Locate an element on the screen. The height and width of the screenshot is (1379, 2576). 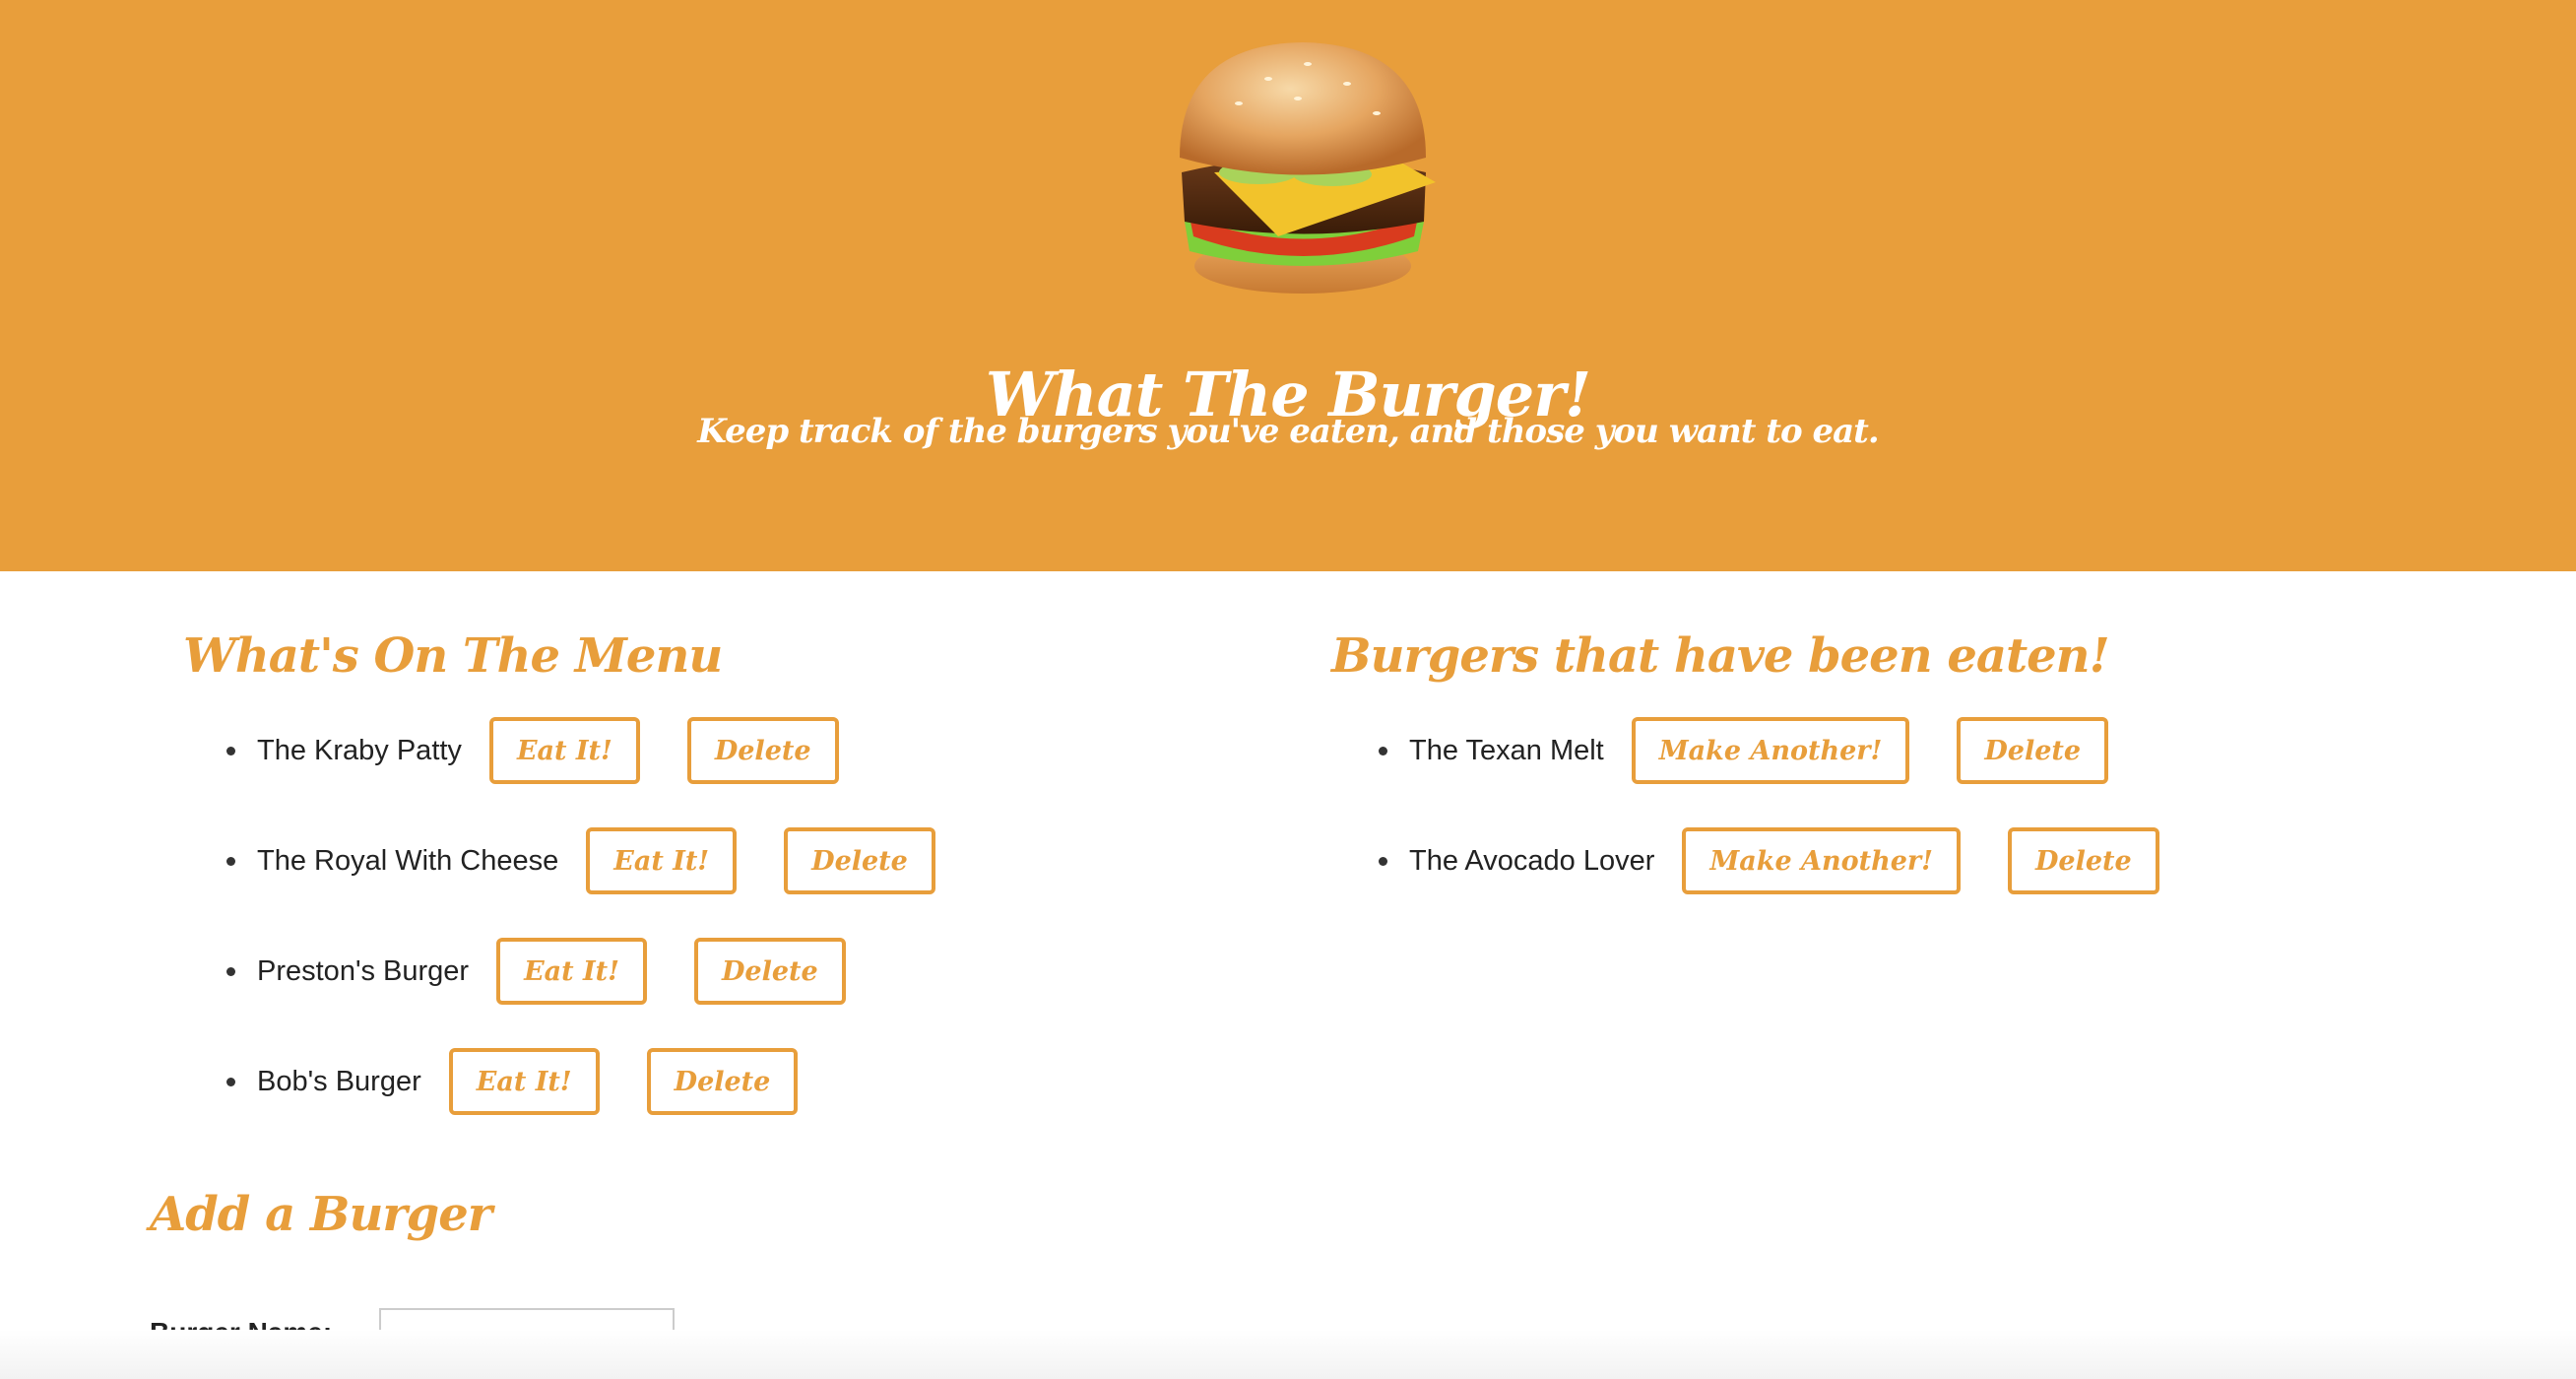
list-item: The Royal With Cheese Eat It! Delete is located at coordinates (604, 860).